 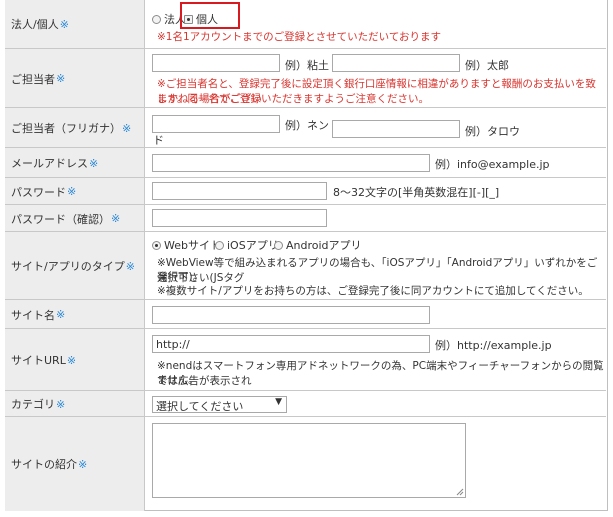 What do you see at coordinates (44, 464) in the screenshot?
I see `label-text: サイトの紹介` at bounding box center [44, 464].